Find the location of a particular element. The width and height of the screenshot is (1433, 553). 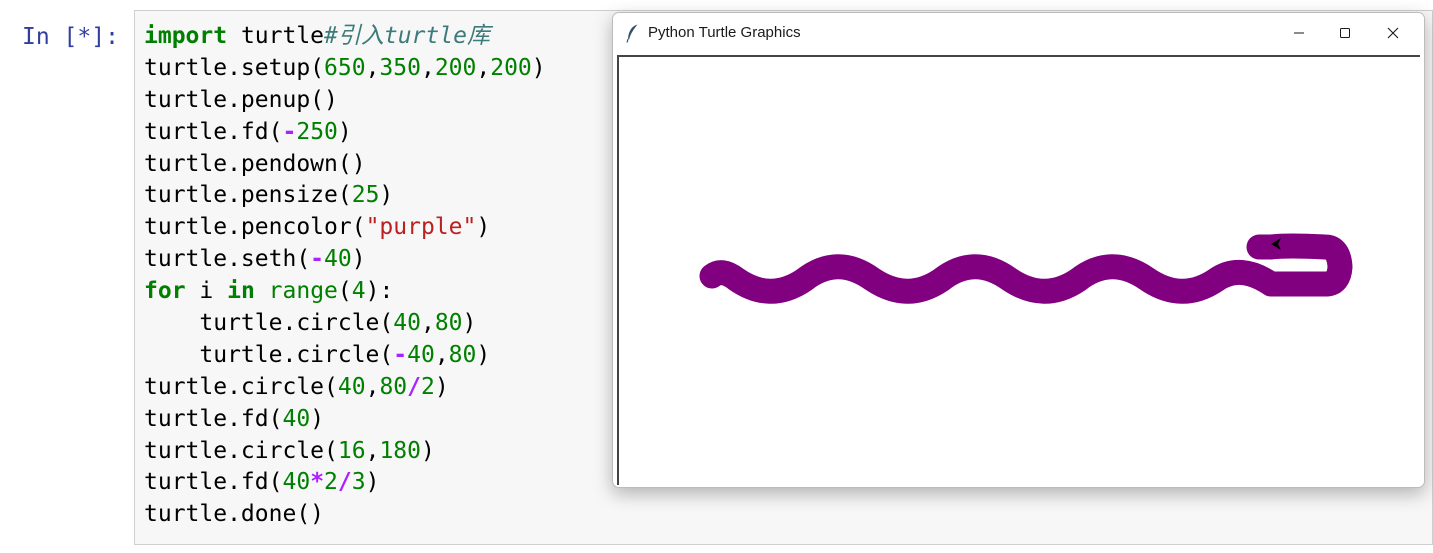

close-button is located at coordinates (1393, 33).